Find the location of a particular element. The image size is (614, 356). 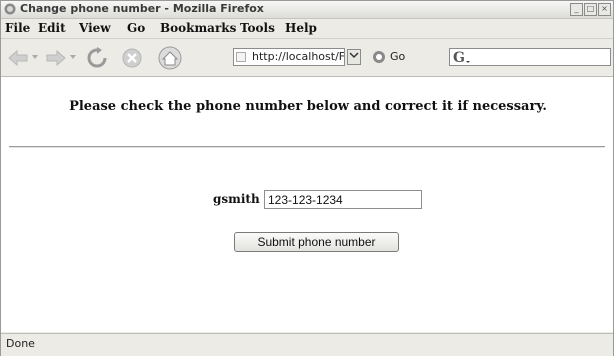

search-engine-icon: G is located at coordinates (463, 57).